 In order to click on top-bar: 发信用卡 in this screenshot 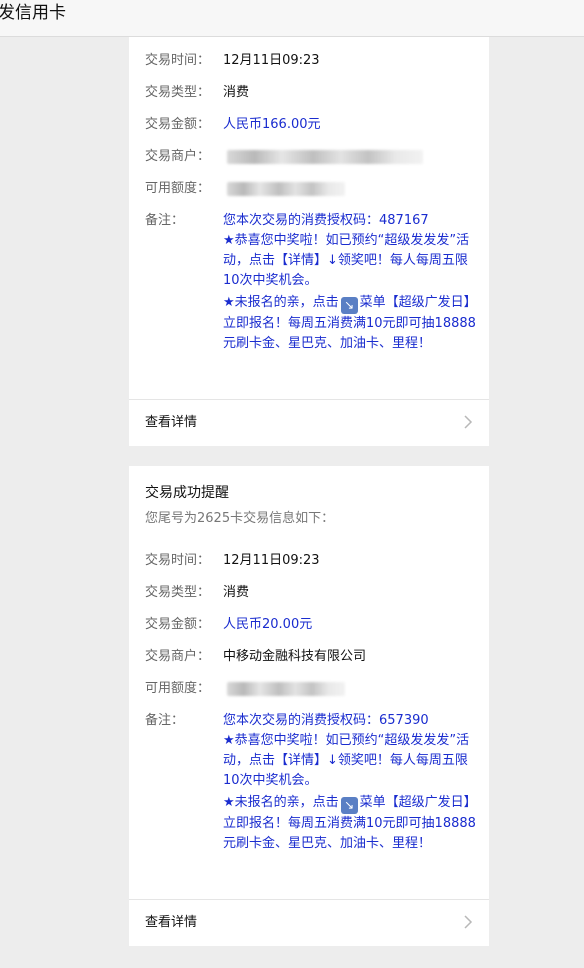, I will do `click(292, 18)`.